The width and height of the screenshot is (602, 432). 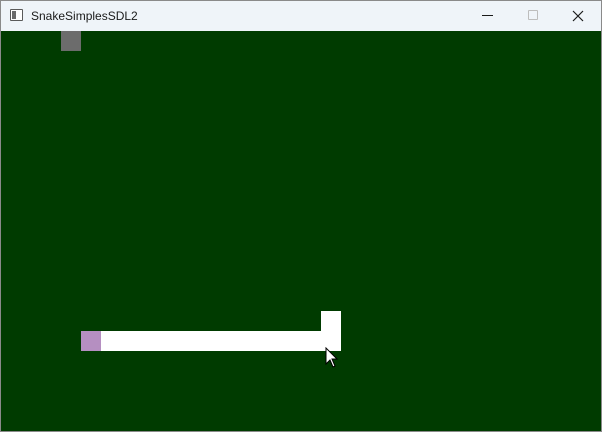 What do you see at coordinates (221, 341) in the screenshot?
I see `snake-body-segment` at bounding box center [221, 341].